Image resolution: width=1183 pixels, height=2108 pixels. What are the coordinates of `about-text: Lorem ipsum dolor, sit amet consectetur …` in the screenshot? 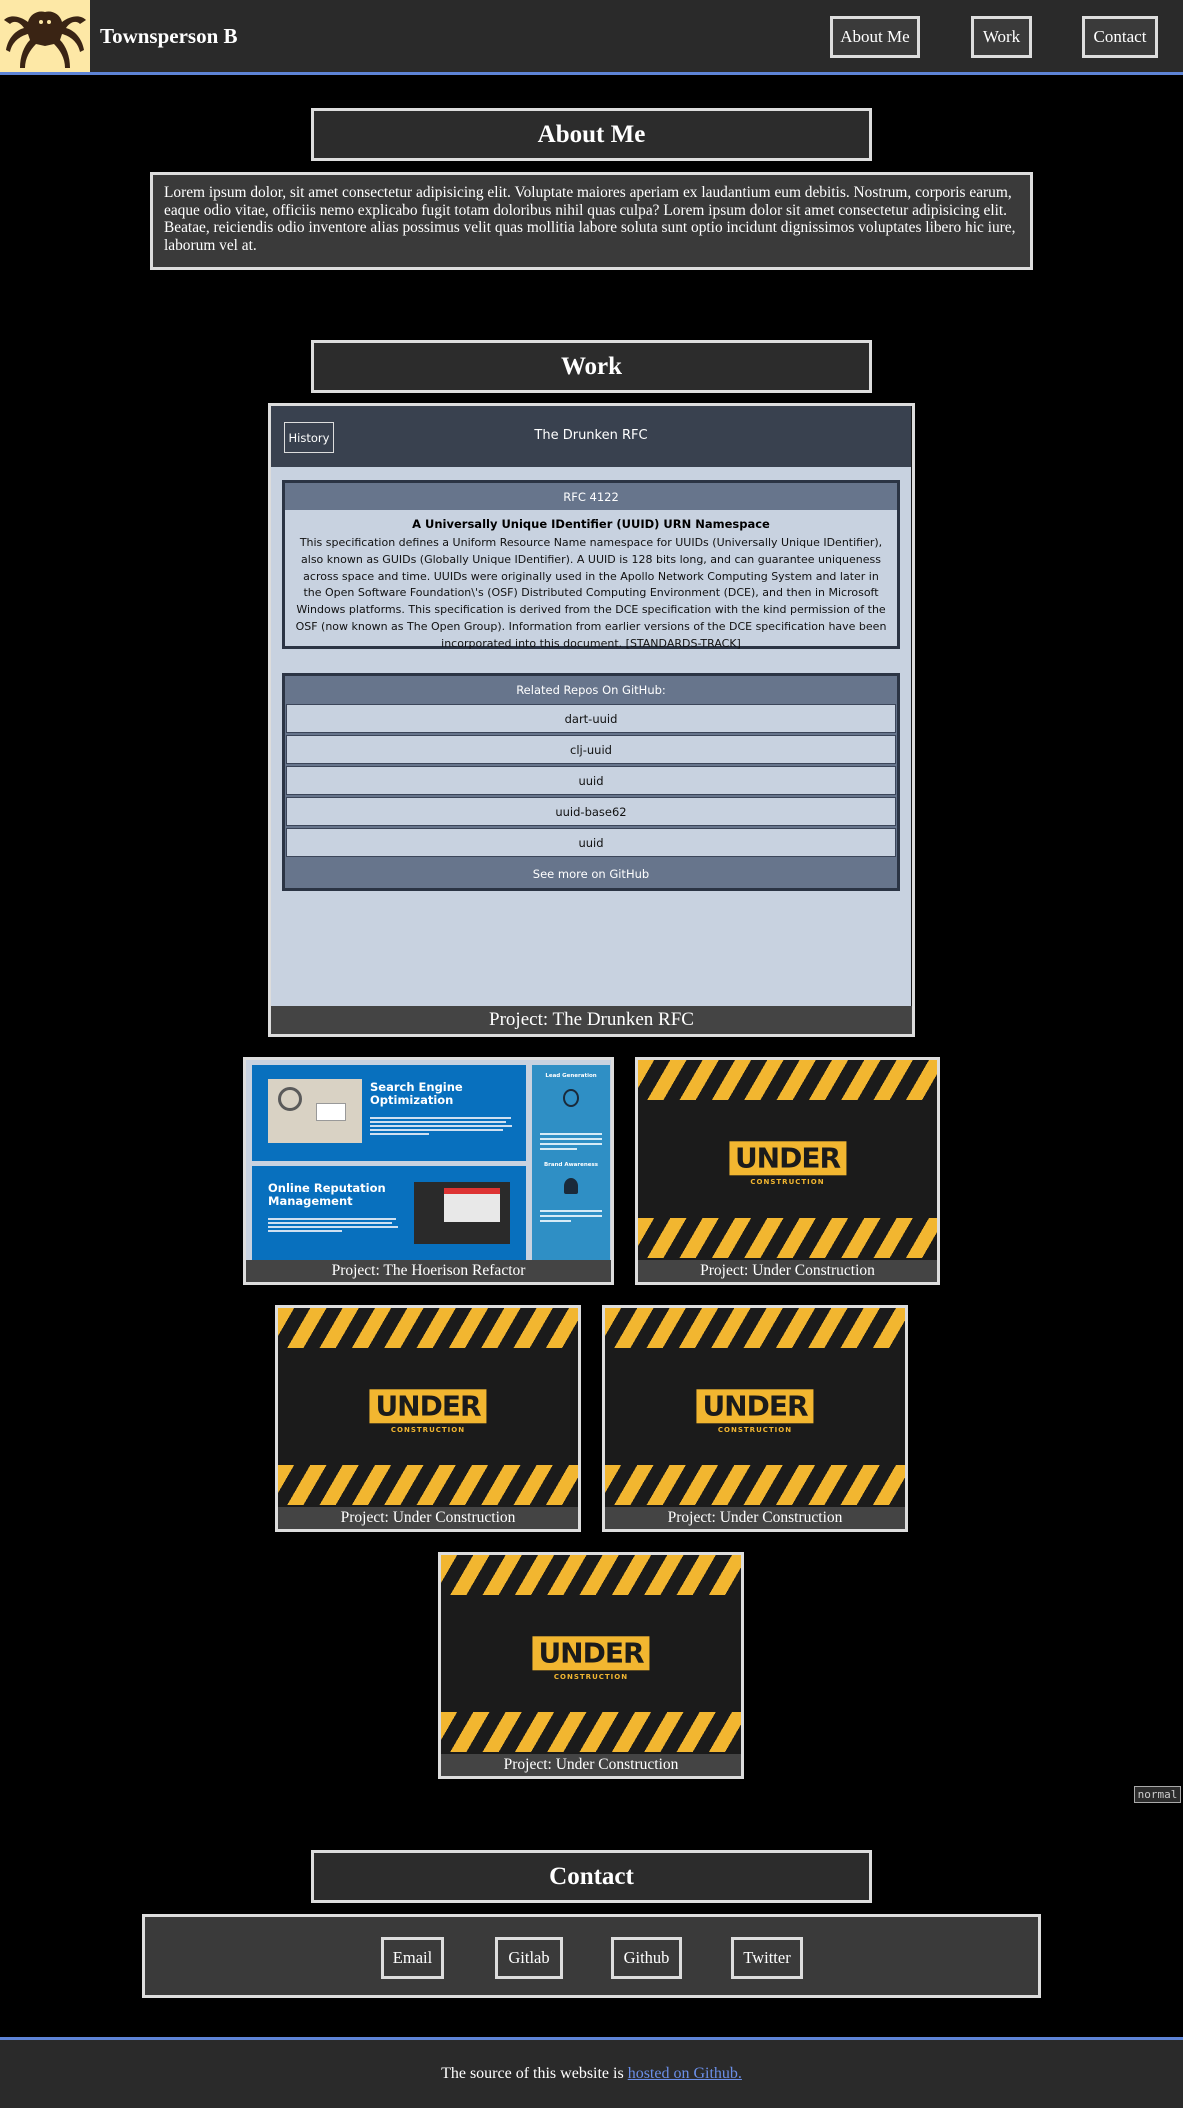 It's located at (591, 221).